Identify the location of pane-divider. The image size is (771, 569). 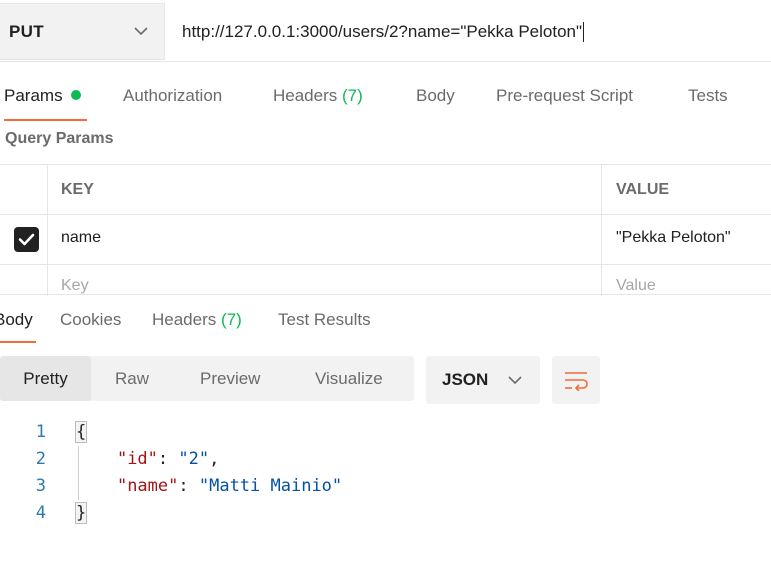
(385, 294).